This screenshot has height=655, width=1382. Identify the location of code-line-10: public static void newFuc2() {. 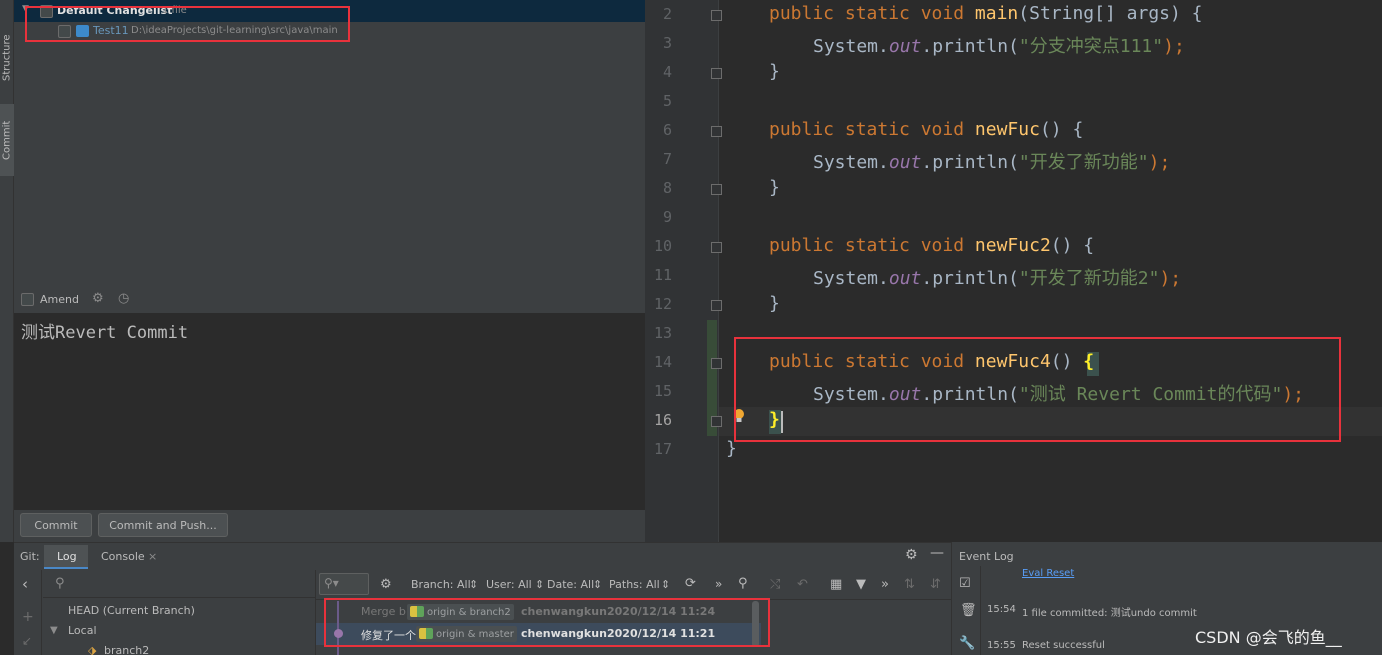
(931, 245).